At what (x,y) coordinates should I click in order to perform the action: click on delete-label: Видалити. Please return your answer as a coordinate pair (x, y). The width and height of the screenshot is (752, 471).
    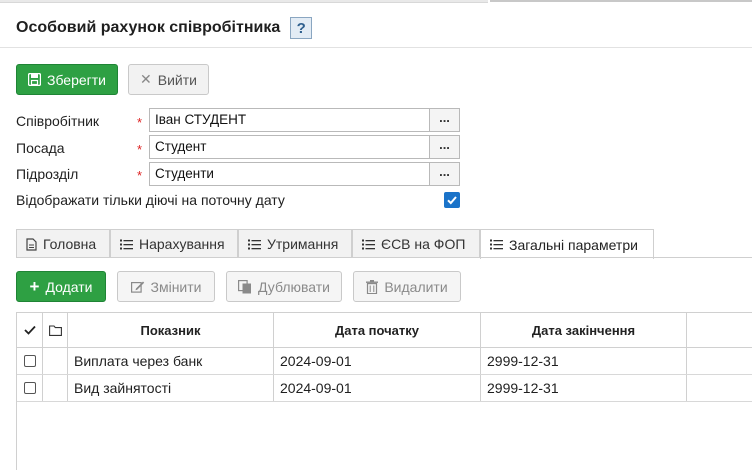
    Looking at the image, I should click on (416, 286).